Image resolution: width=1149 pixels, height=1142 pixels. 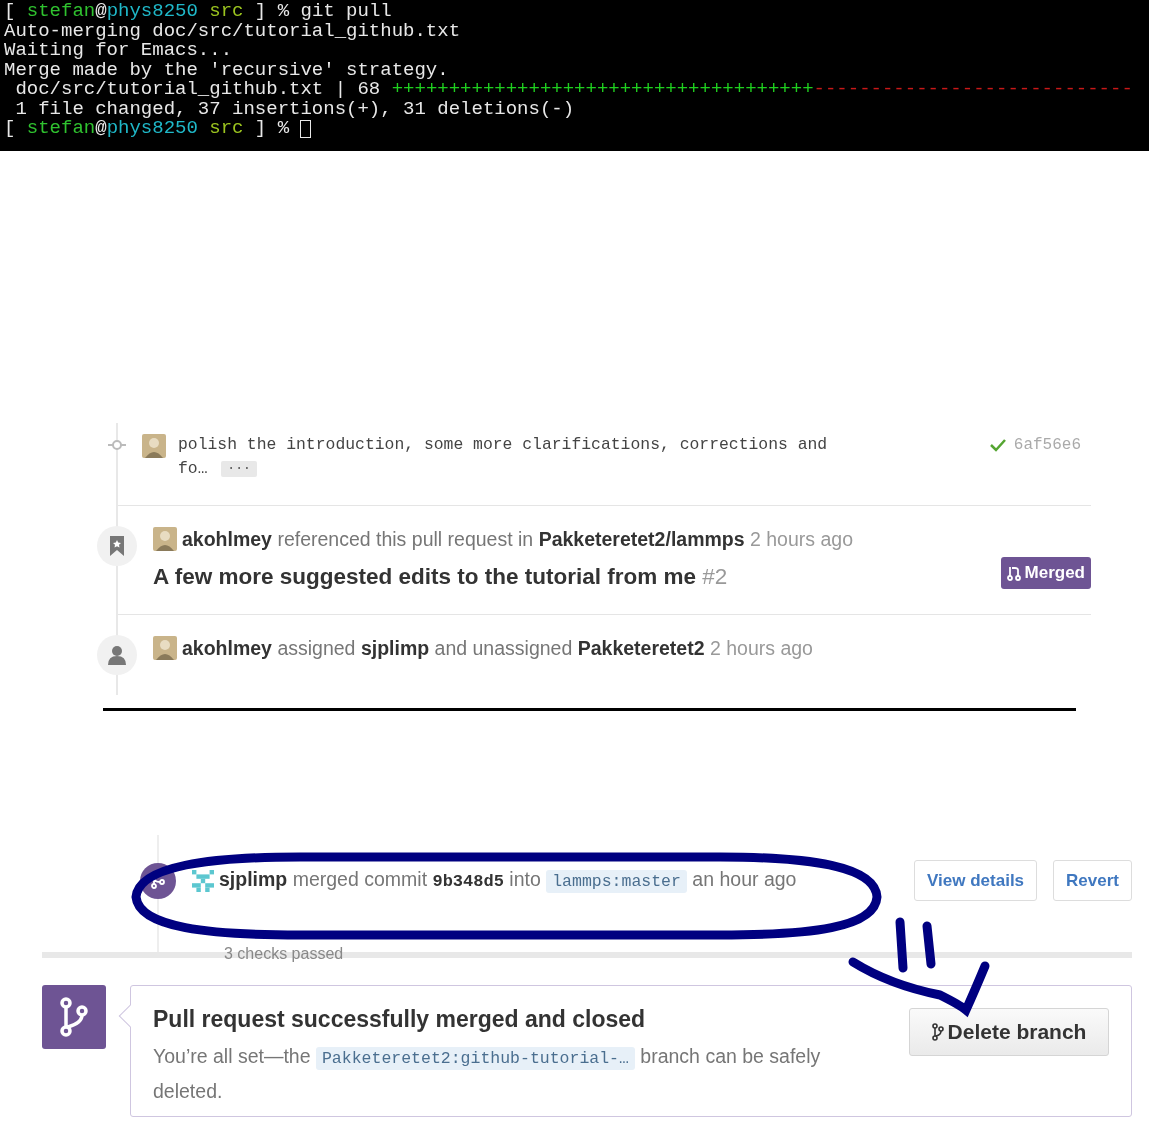 What do you see at coordinates (574, 90) in the screenshot?
I see `terminal-line: doc/src/tutorial_github.txt | 68 +++++++++++++++++++++++++++++++++++++----------------------------` at bounding box center [574, 90].